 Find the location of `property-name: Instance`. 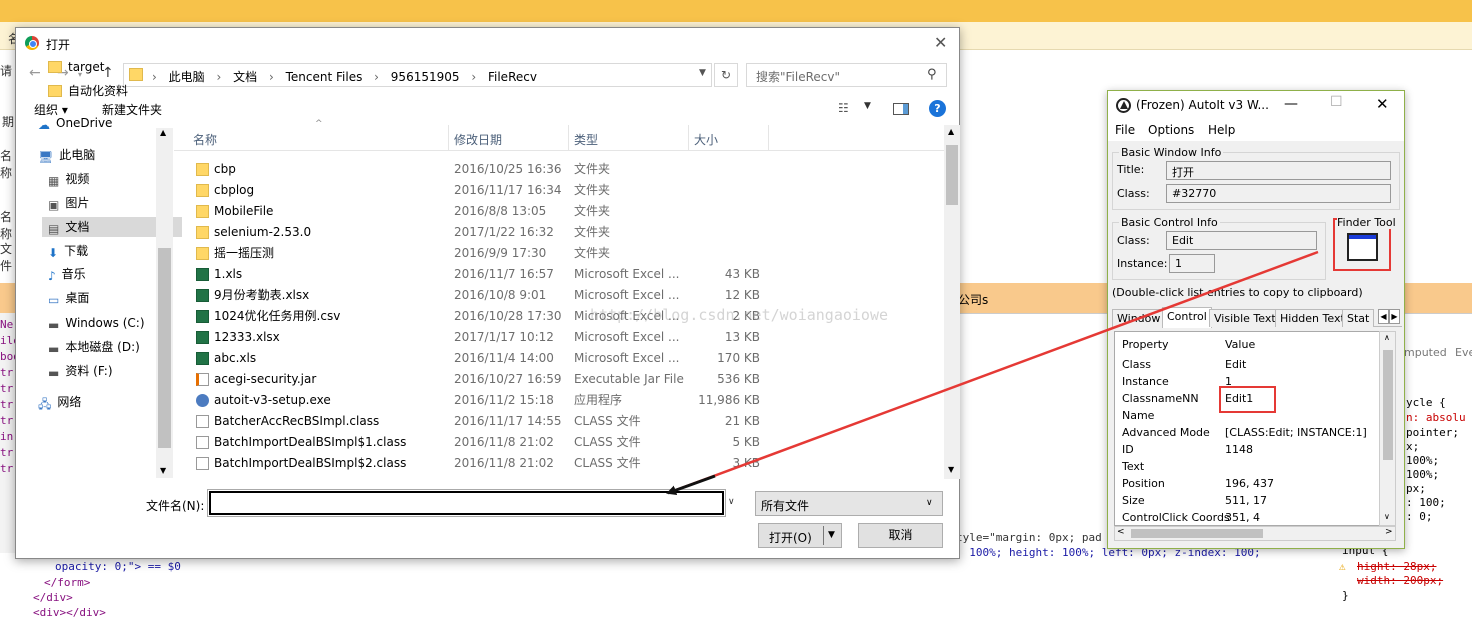

property-name: Instance is located at coordinates (1145, 381).